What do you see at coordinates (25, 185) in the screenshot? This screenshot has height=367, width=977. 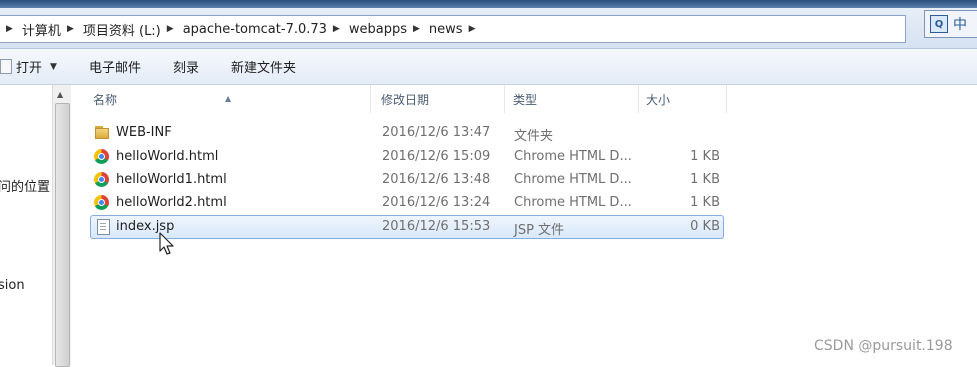 I see `nav-item-recent-places: 问的位置` at bounding box center [25, 185].